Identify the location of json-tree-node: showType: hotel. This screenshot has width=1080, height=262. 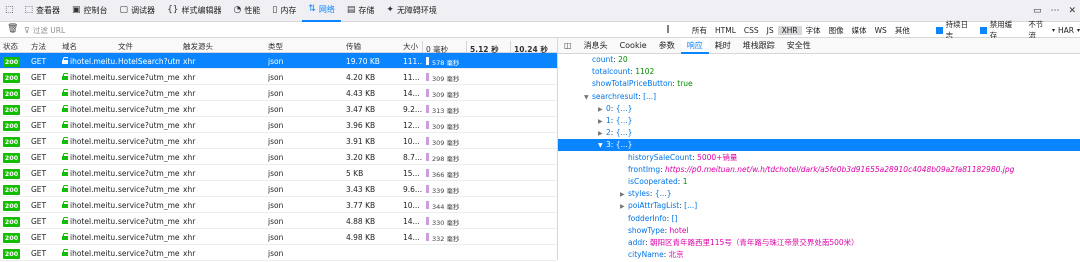
(658, 230).